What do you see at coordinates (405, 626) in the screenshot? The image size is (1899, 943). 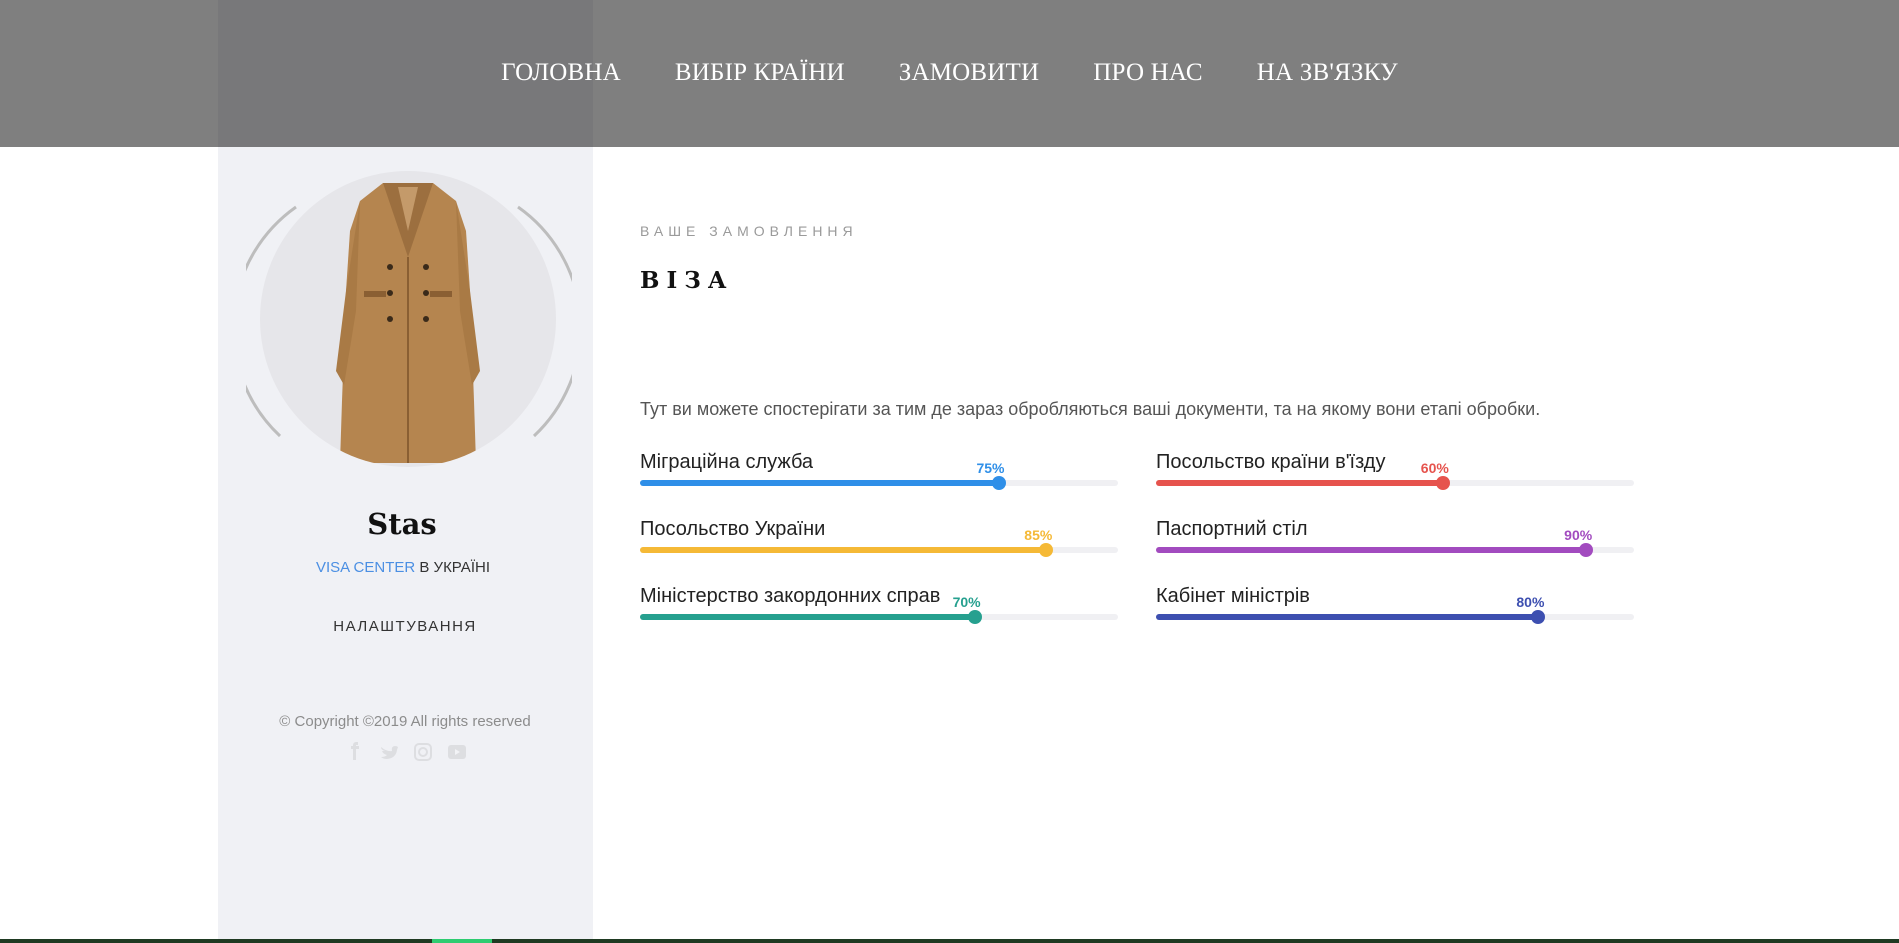 I see `settings-link: НАЛАШТУВАННЯ` at bounding box center [405, 626].